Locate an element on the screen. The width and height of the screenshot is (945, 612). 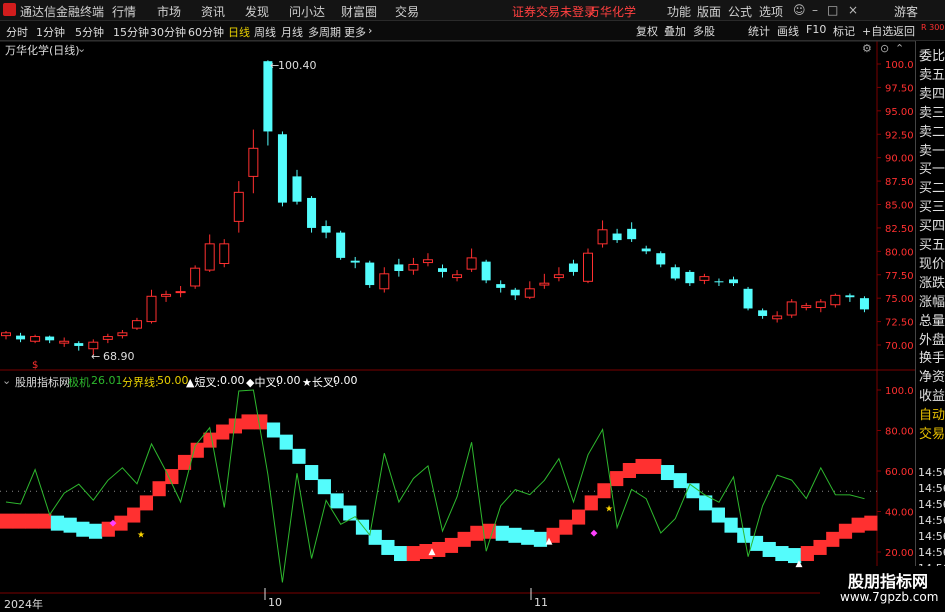
low-arrow-icon: ← is located at coordinates (96, 356).